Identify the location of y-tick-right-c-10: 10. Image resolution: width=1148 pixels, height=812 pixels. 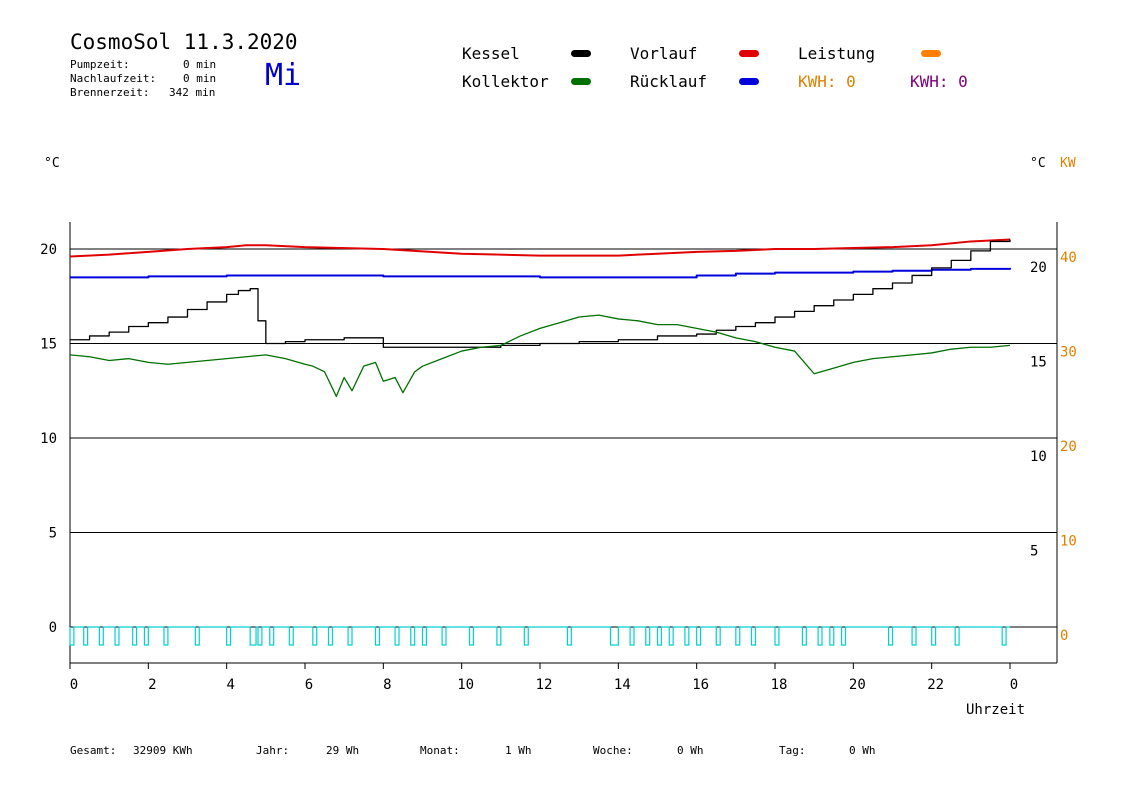
(1038, 457).